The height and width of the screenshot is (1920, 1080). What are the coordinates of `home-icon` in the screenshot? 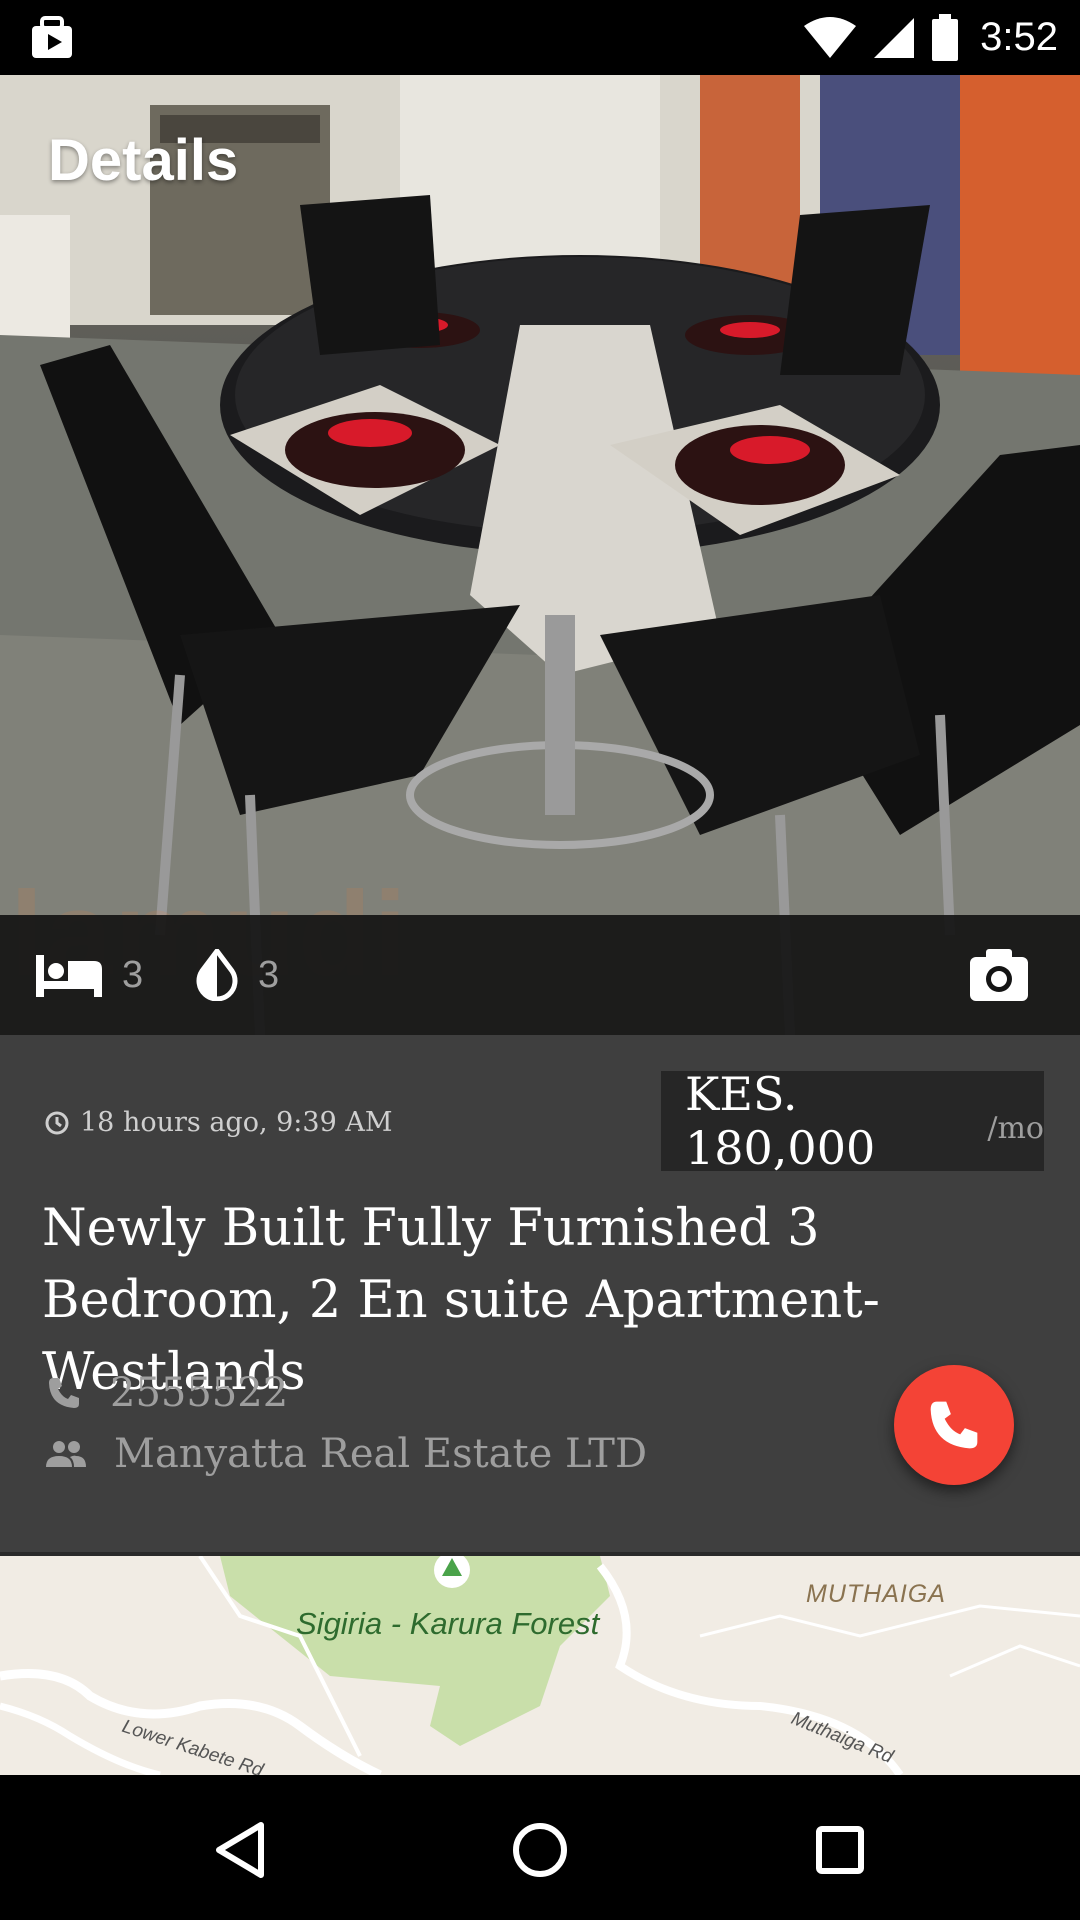 It's located at (540, 1850).